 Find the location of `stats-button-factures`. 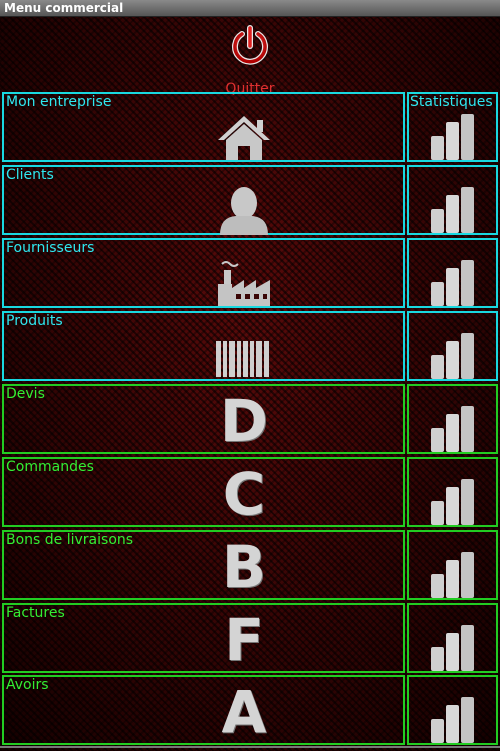

stats-button-factures is located at coordinates (452, 638).